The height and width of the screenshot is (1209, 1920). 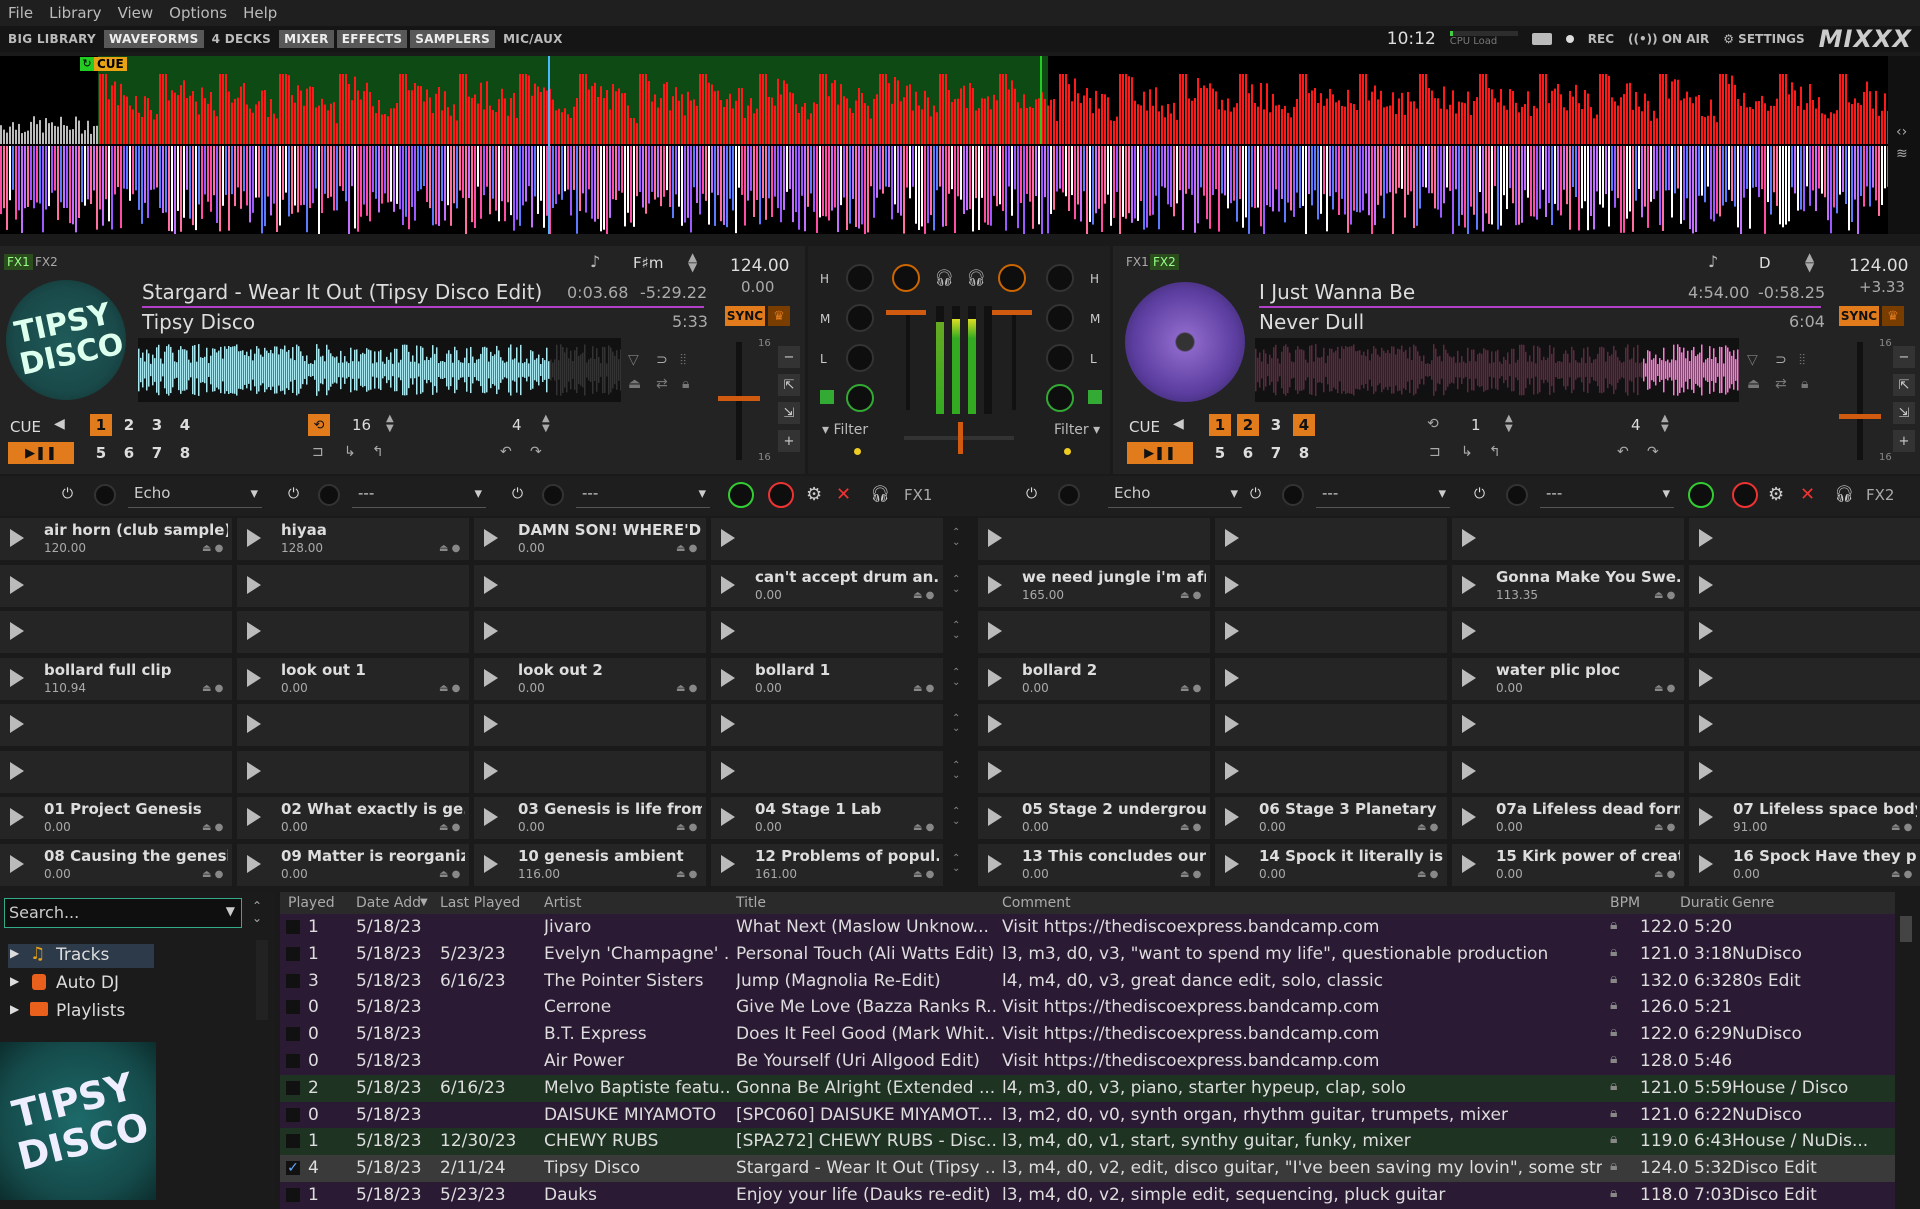 I want to click on ch2-gain-knob, so click(x=1012, y=278).